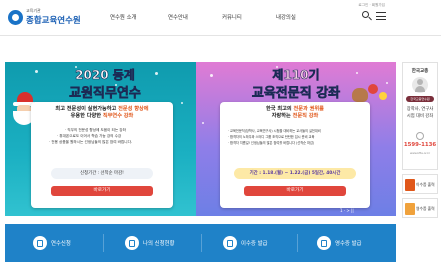 The image size is (441, 262). I want to click on quick-link-apply: 연수신청, so click(68, 243).